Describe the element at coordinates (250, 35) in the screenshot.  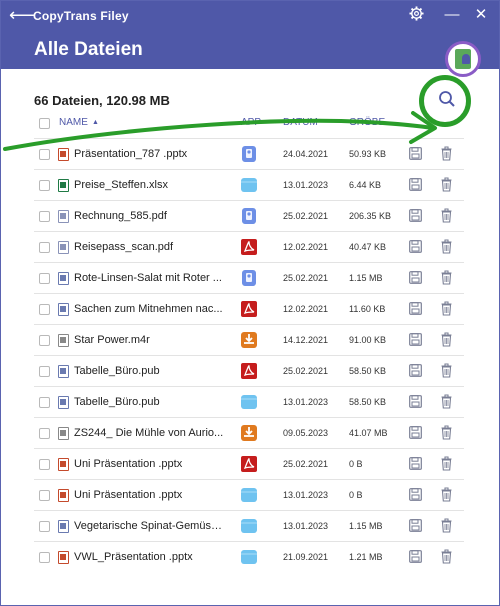
I see `header-bar: ⟵ CopyTrans Filey — ✕ Alle Dateien` at that location.